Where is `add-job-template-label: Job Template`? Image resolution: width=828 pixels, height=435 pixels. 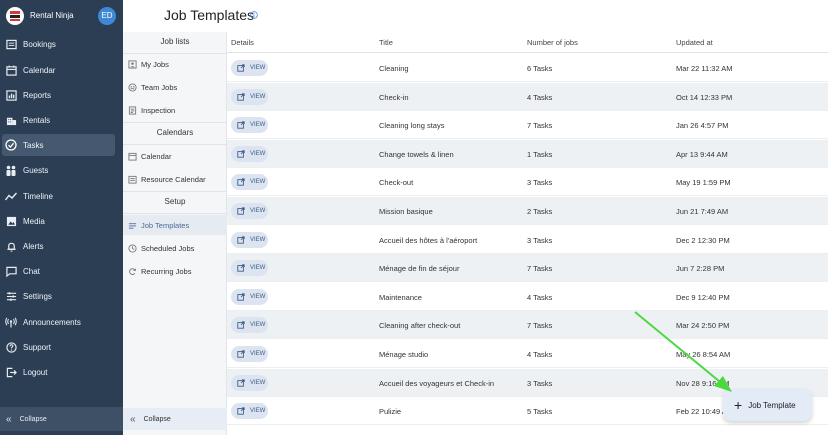 add-job-template-label: Job Template is located at coordinates (772, 405).